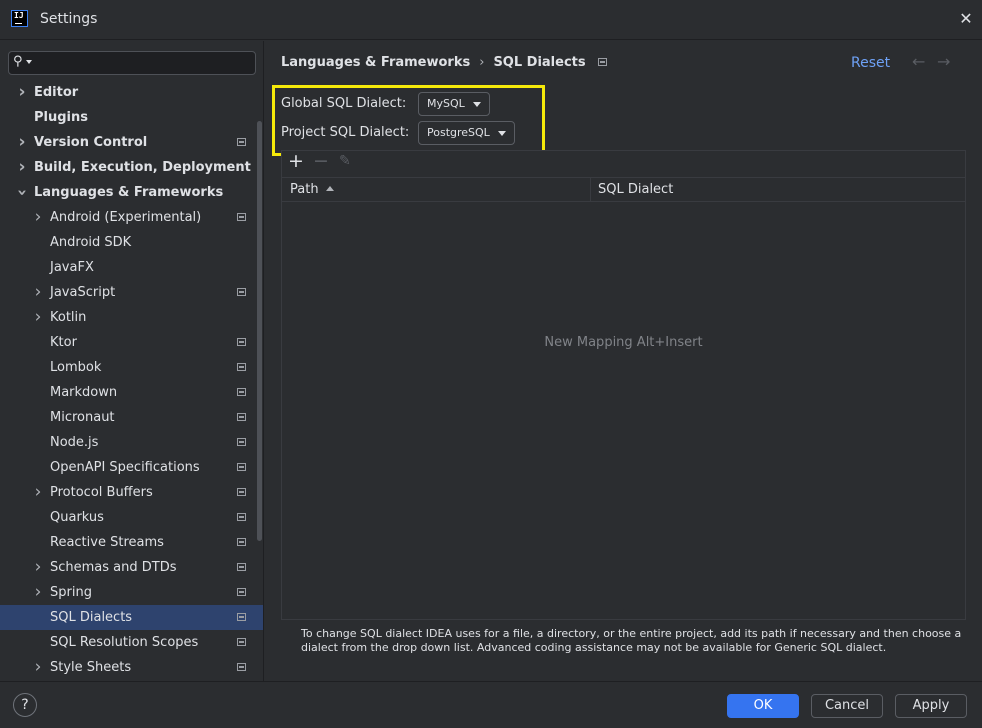 The height and width of the screenshot is (728, 982). What do you see at coordinates (131, 392) in the screenshot?
I see `sidebar-item-markdown: Markdown` at bounding box center [131, 392].